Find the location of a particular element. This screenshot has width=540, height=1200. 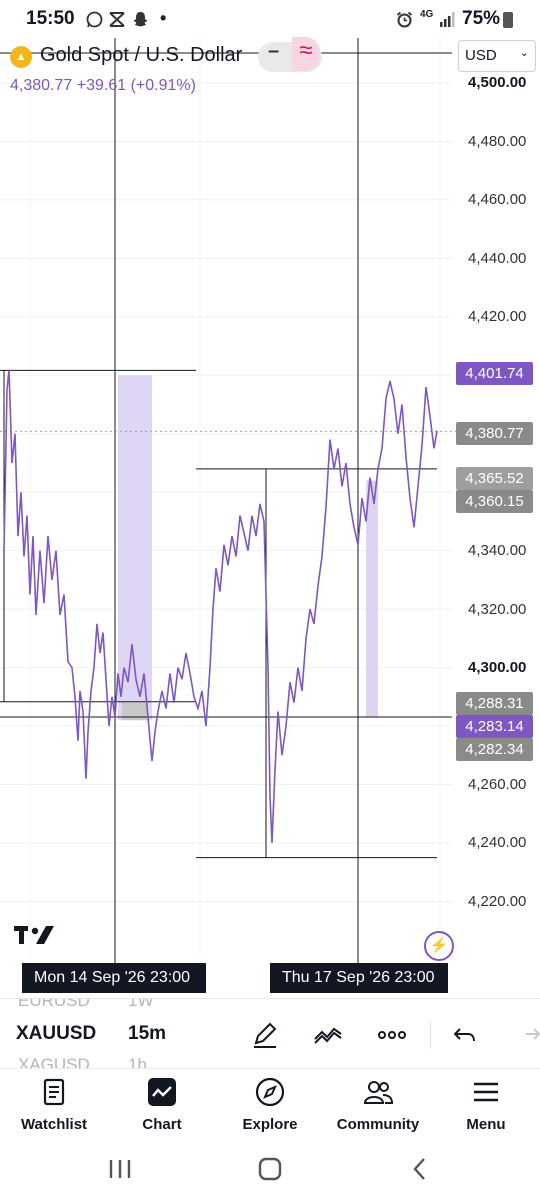

lightning-icon: ⚡ is located at coordinates (439, 946).